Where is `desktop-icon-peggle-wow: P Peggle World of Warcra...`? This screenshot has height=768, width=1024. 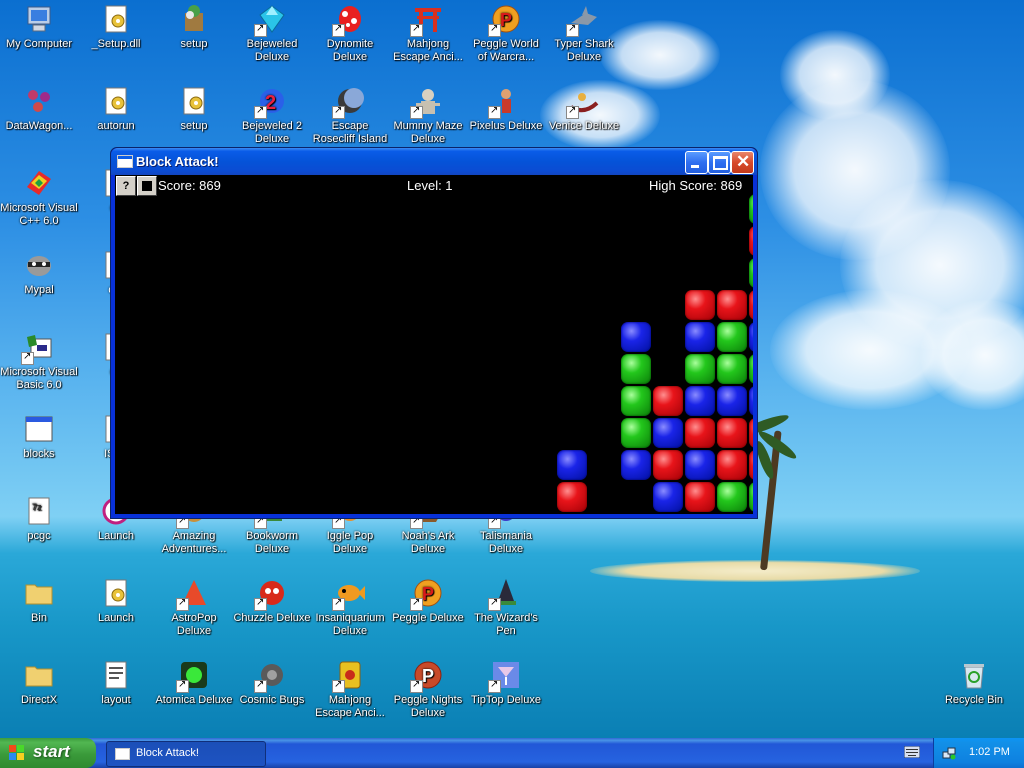 desktop-icon-peggle-wow: P Peggle World of Warcra... is located at coordinates (506, 33).